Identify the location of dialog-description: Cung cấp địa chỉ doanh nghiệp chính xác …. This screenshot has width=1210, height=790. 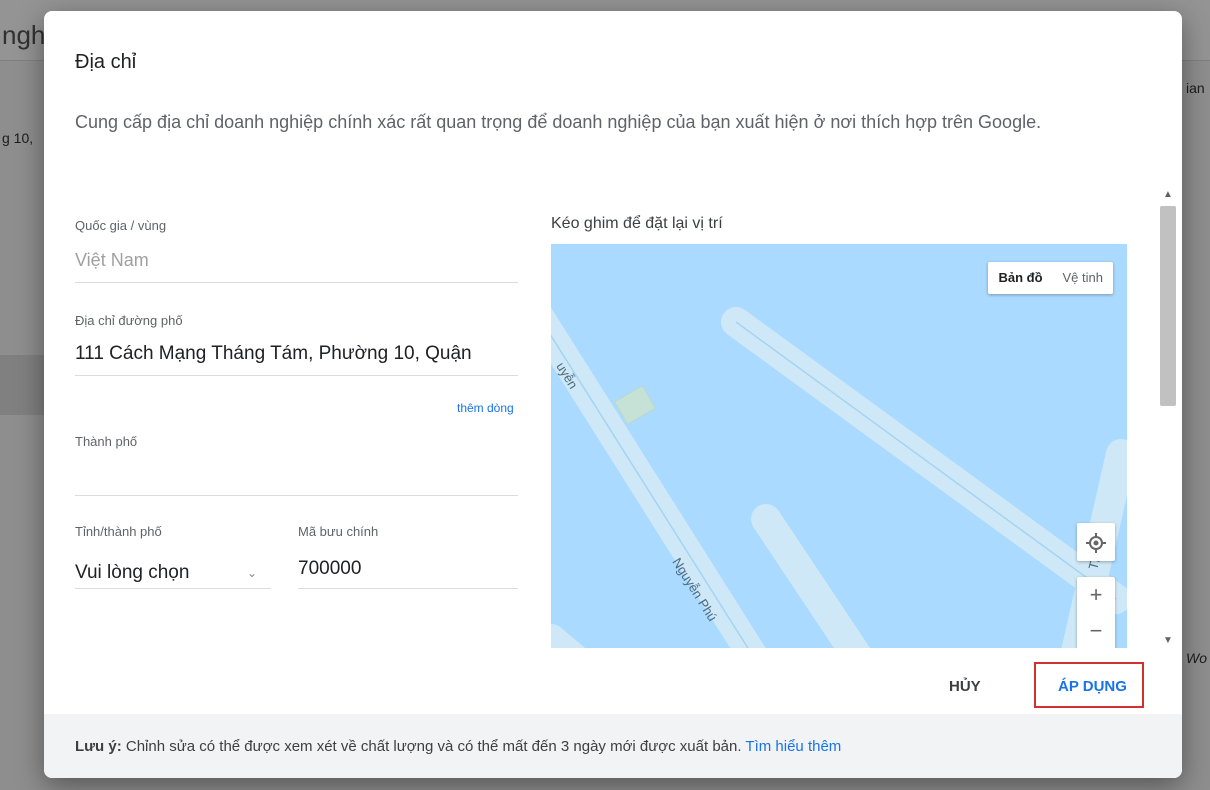
(558, 122).